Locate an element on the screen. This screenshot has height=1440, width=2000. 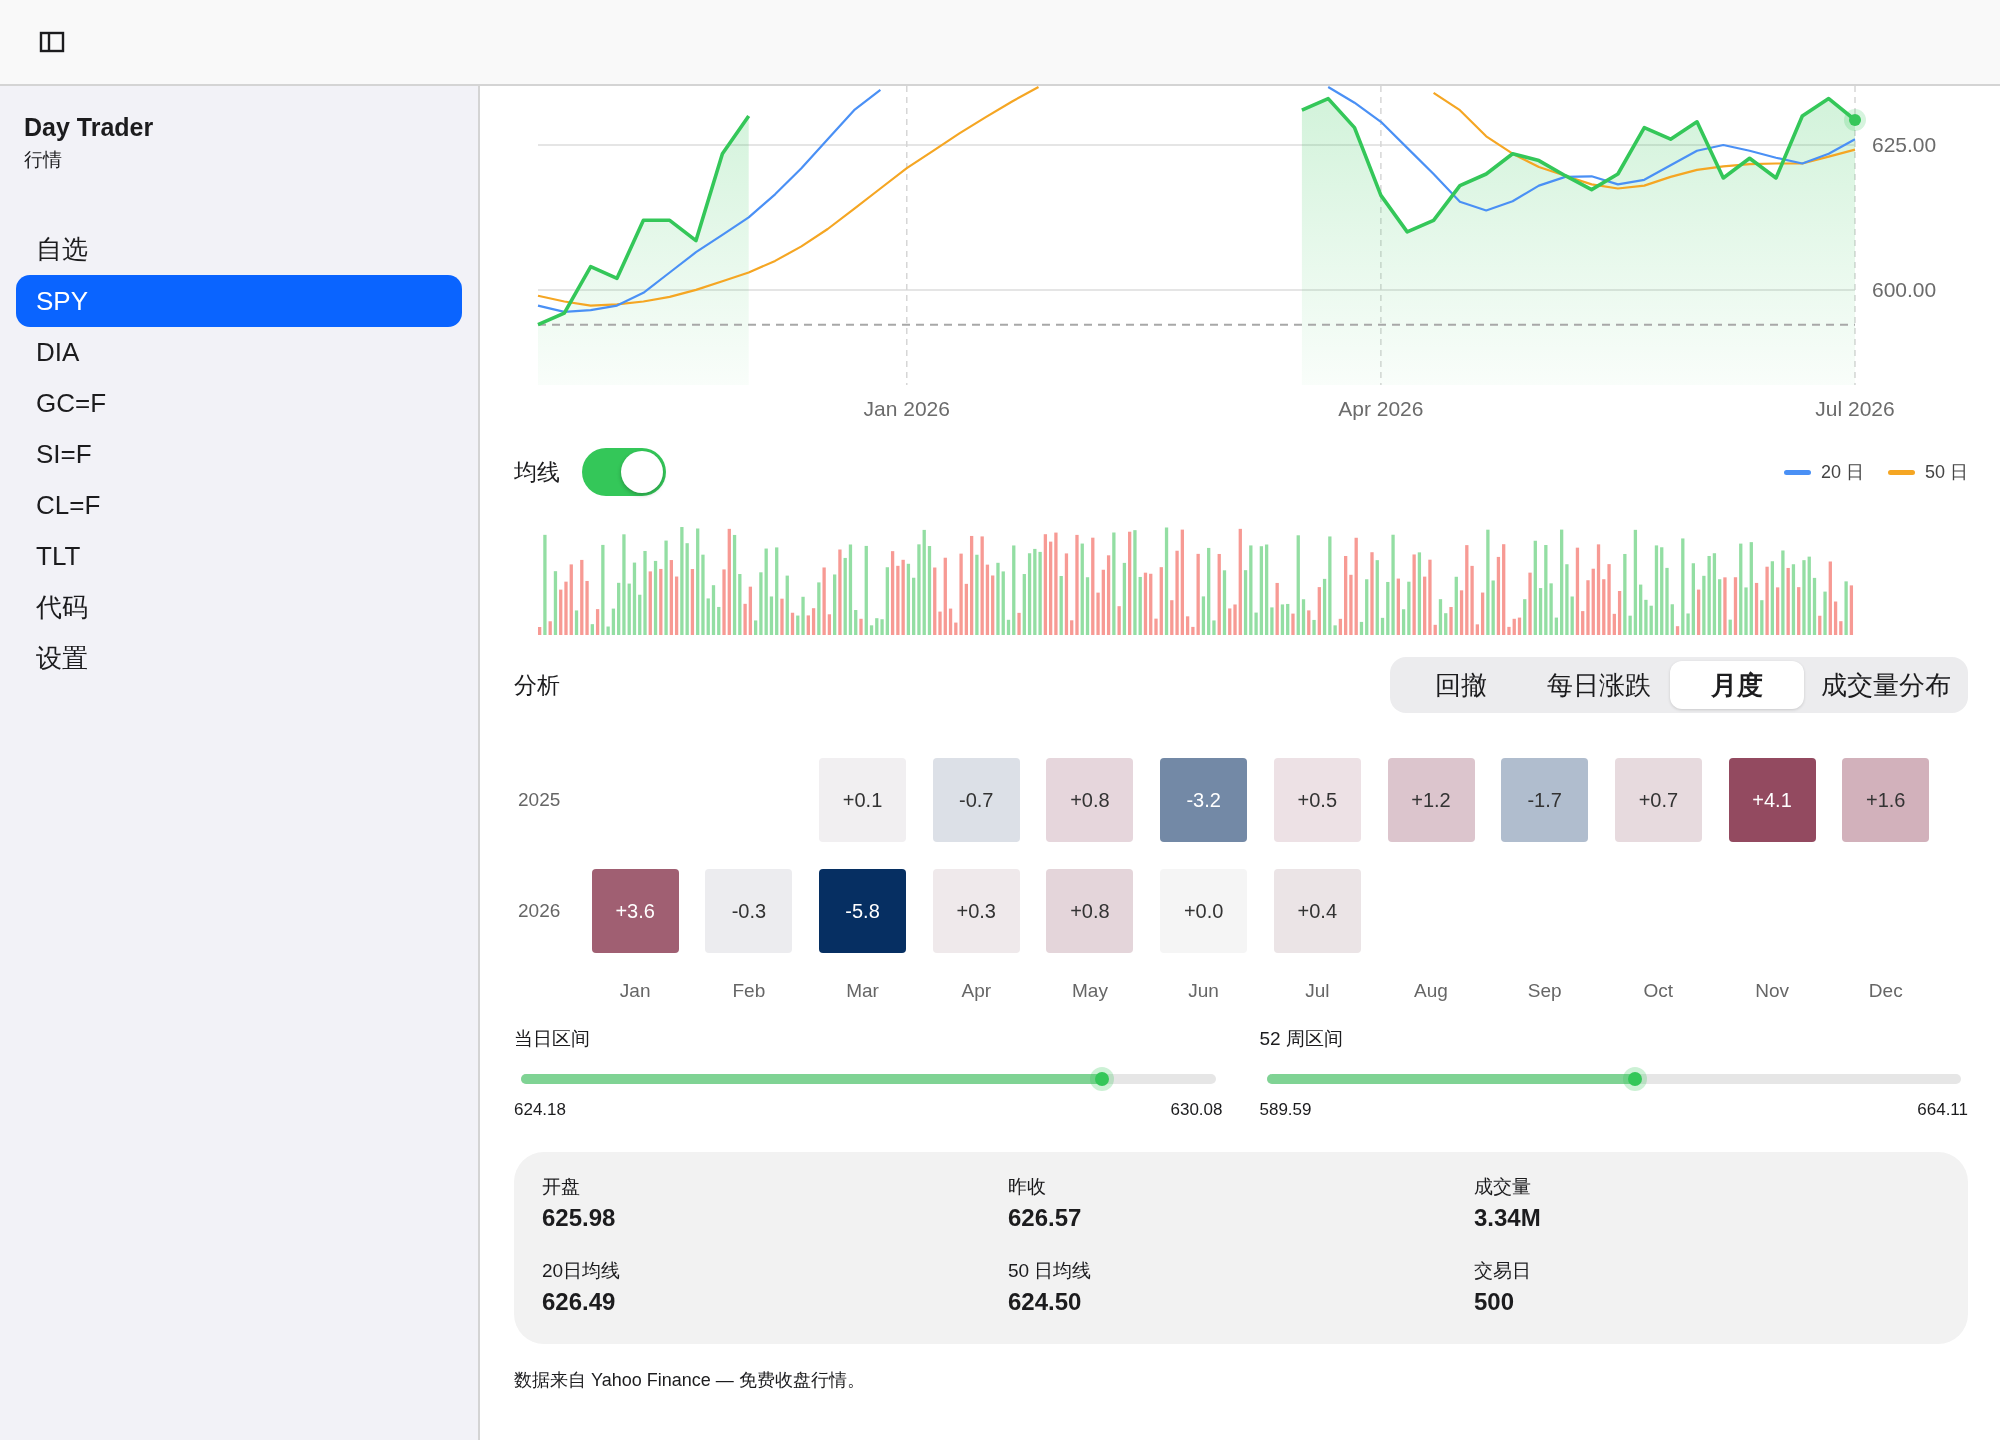
sidebar-toggle-icon is located at coordinates (52, 42).